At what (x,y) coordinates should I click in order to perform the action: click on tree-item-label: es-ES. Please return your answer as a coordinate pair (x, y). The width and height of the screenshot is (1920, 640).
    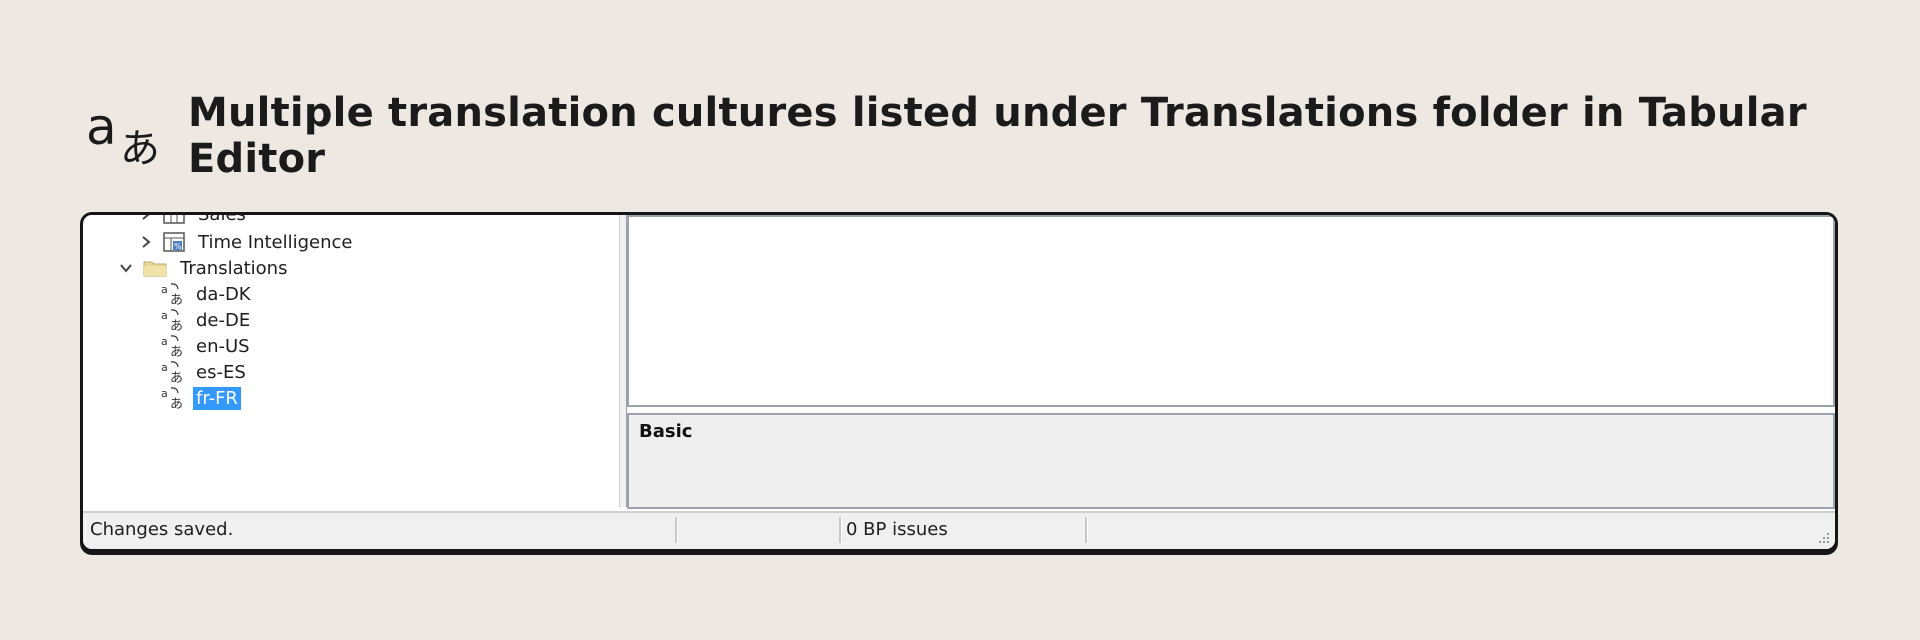
    Looking at the image, I should click on (221, 372).